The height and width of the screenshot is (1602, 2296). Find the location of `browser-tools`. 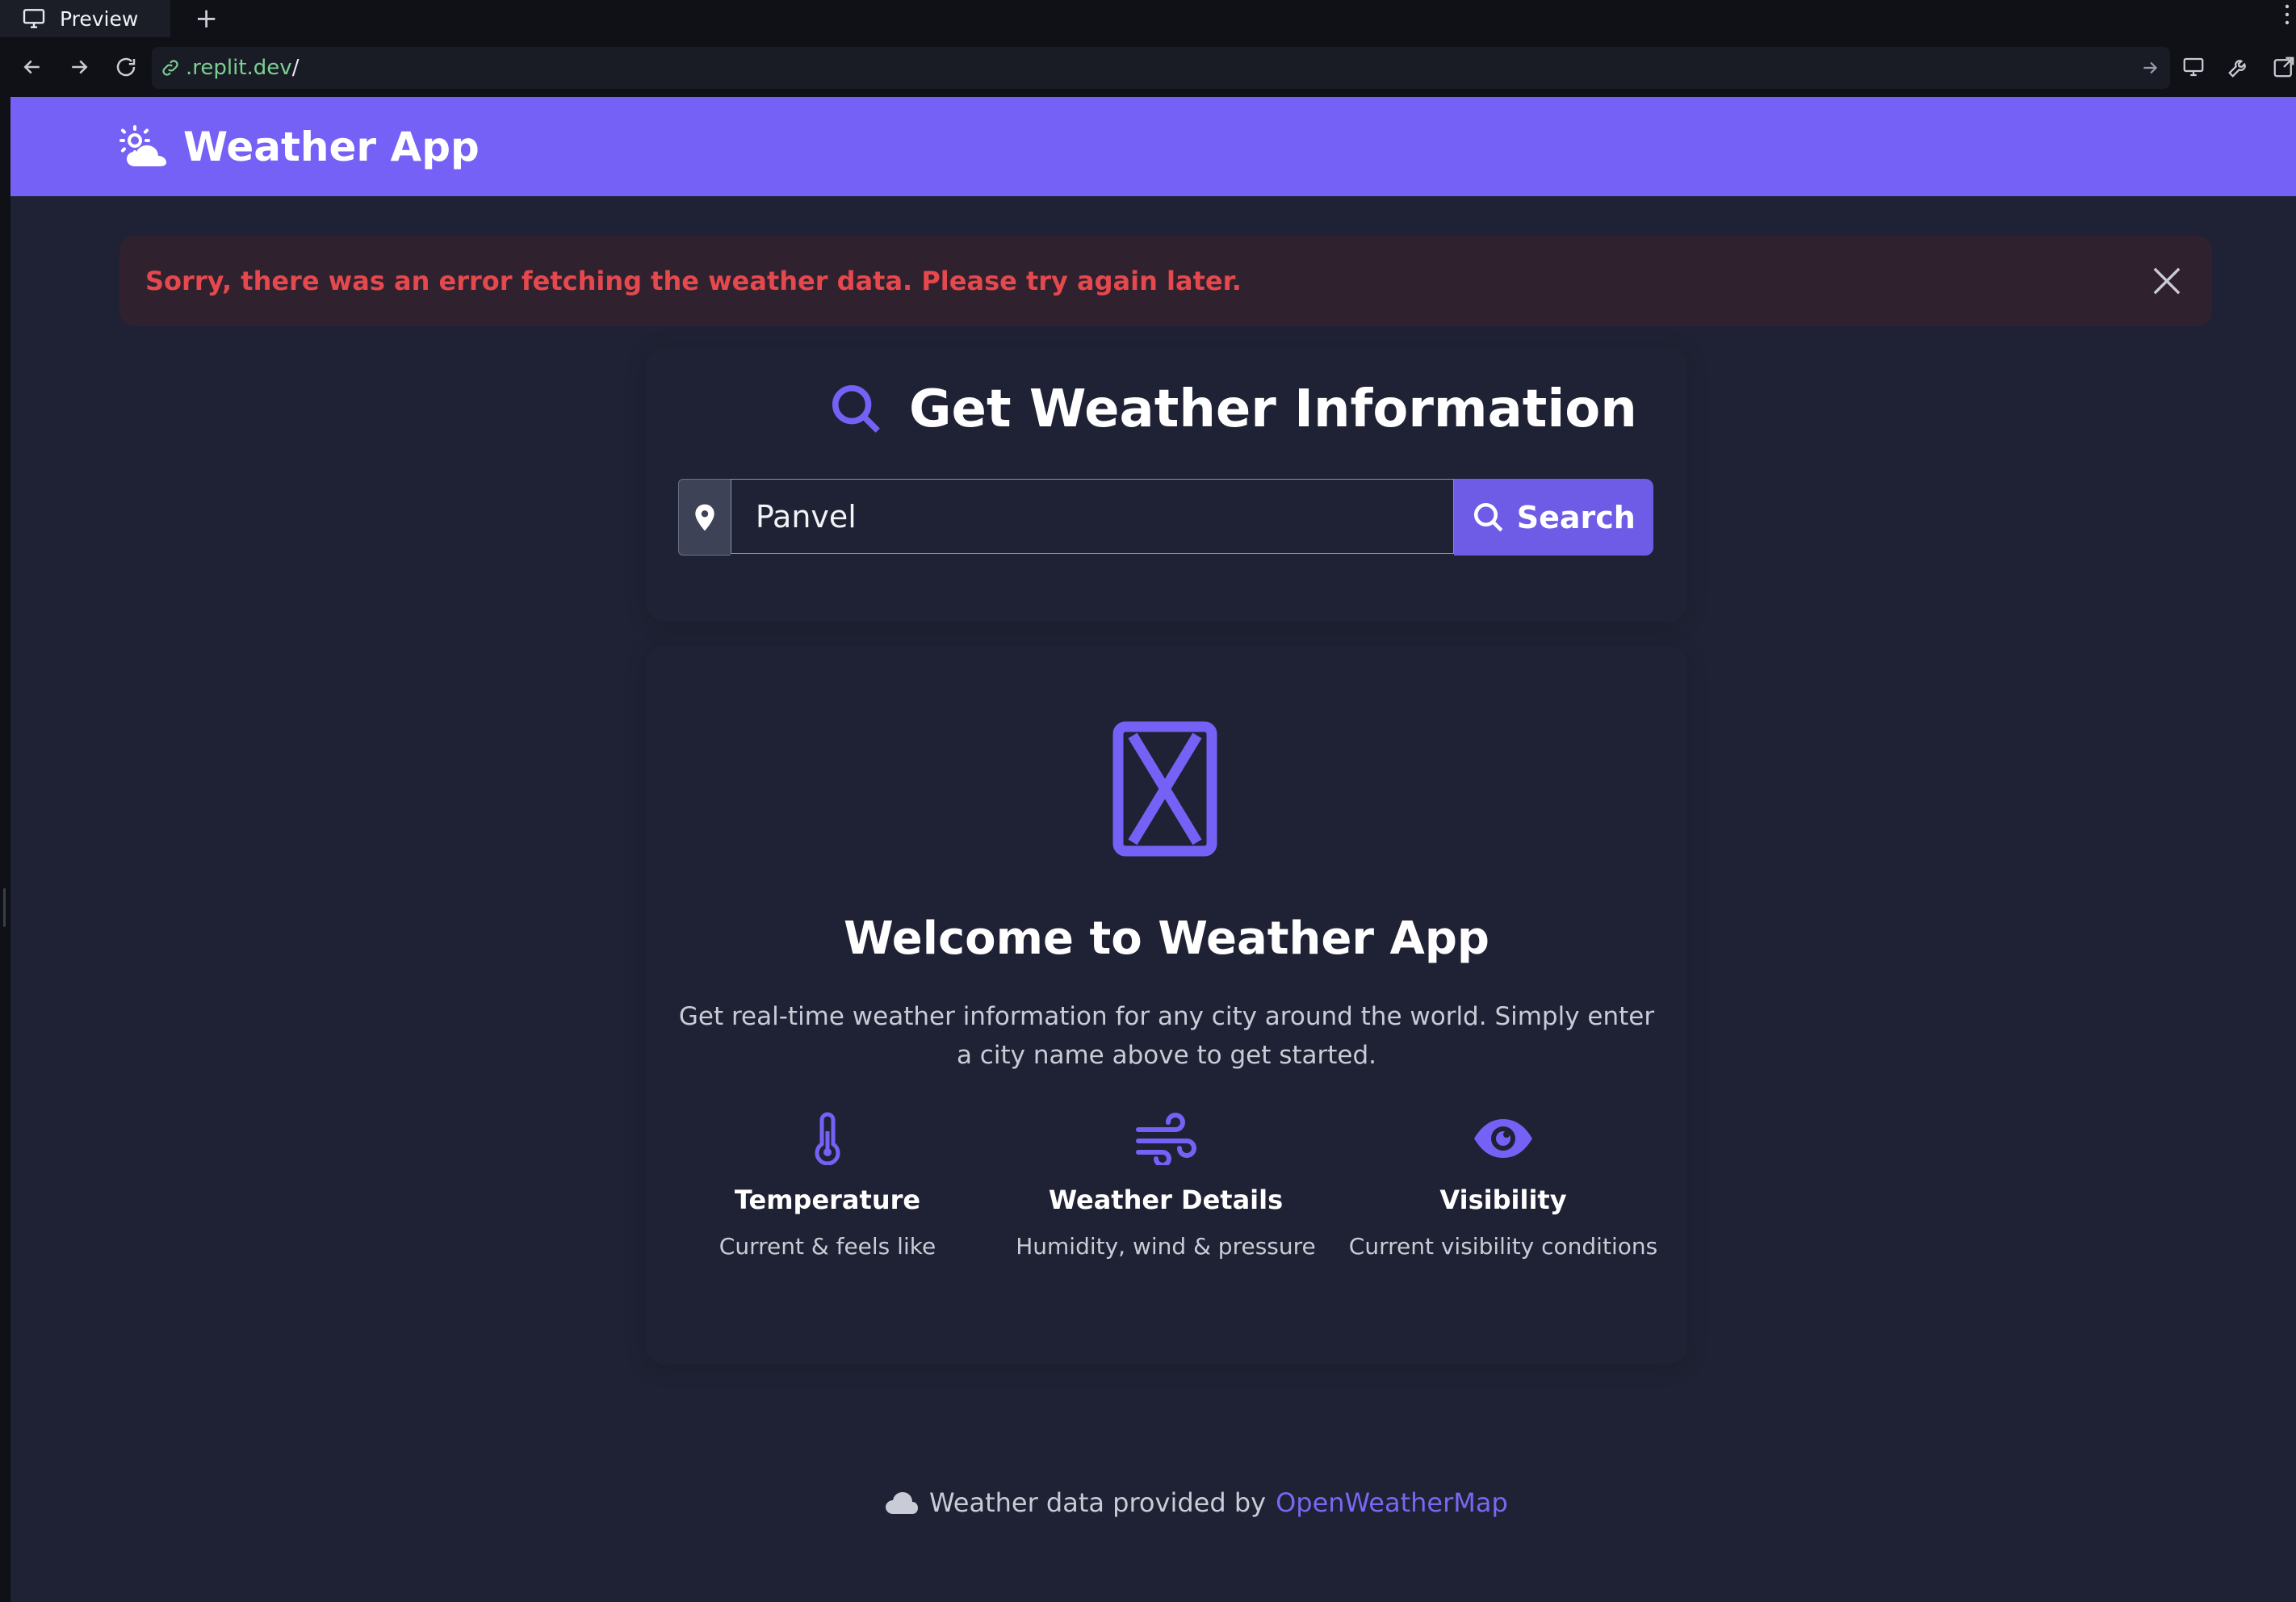

browser-tools is located at coordinates (2238, 67).